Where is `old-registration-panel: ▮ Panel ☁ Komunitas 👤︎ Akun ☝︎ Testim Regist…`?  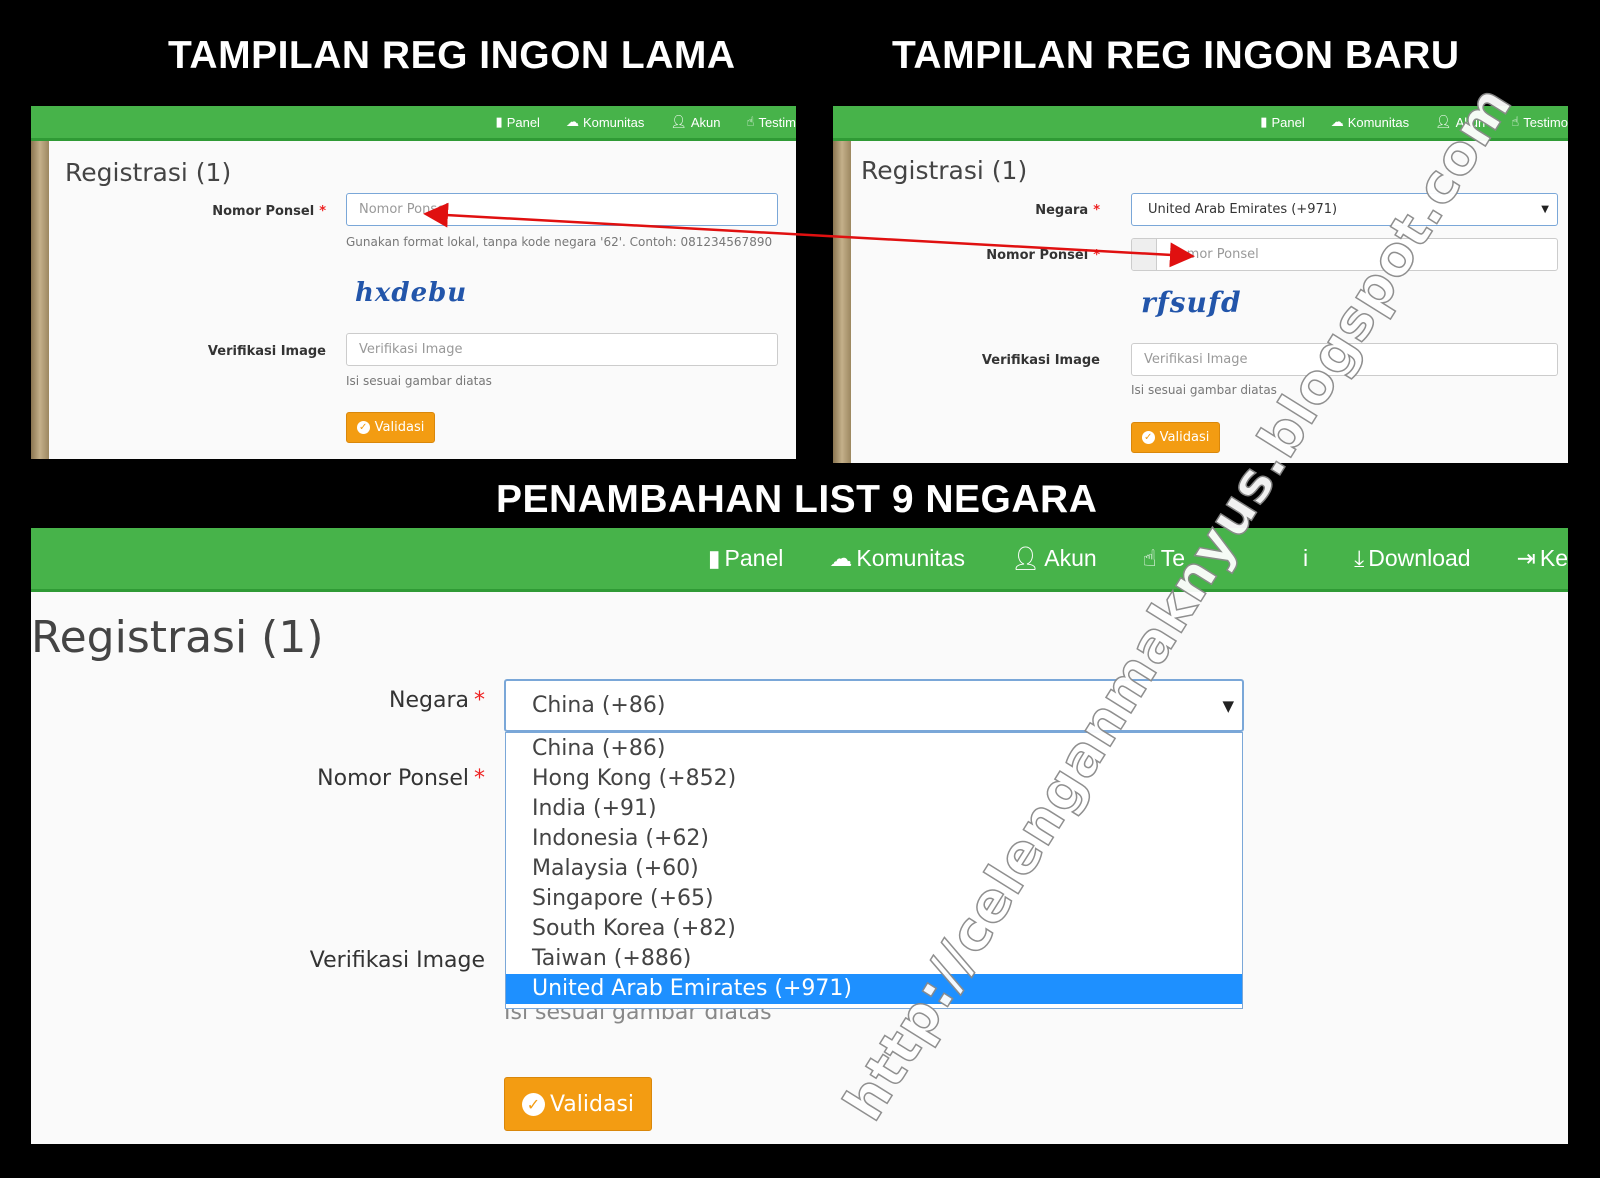
old-registration-panel: ▮ Panel ☁ Komunitas 👤︎ Akun ☝︎ Testim Regist… is located at coordinates (413, 282).